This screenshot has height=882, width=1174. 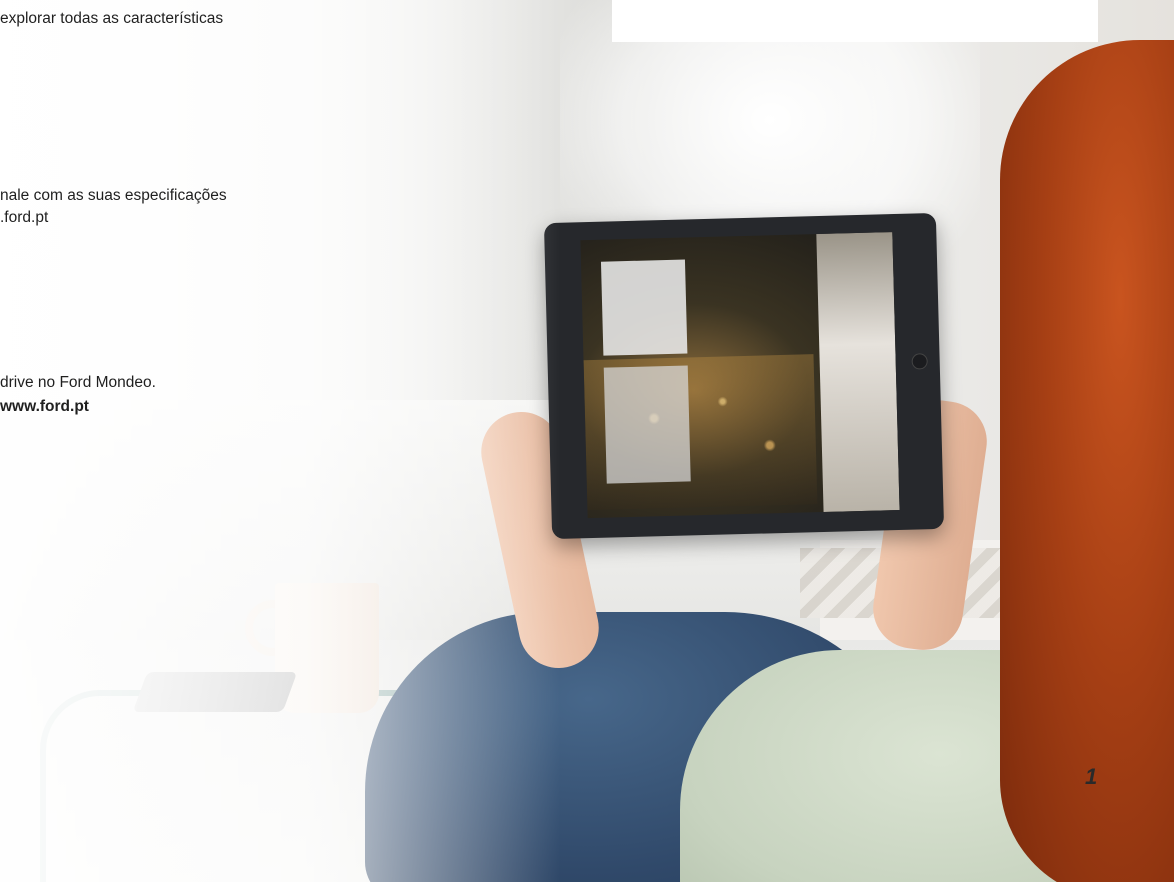 What do you see at coordinates (647, 424) in the screenshot?
I see `tablet-card-bottom` at bounding box center [647, 424].